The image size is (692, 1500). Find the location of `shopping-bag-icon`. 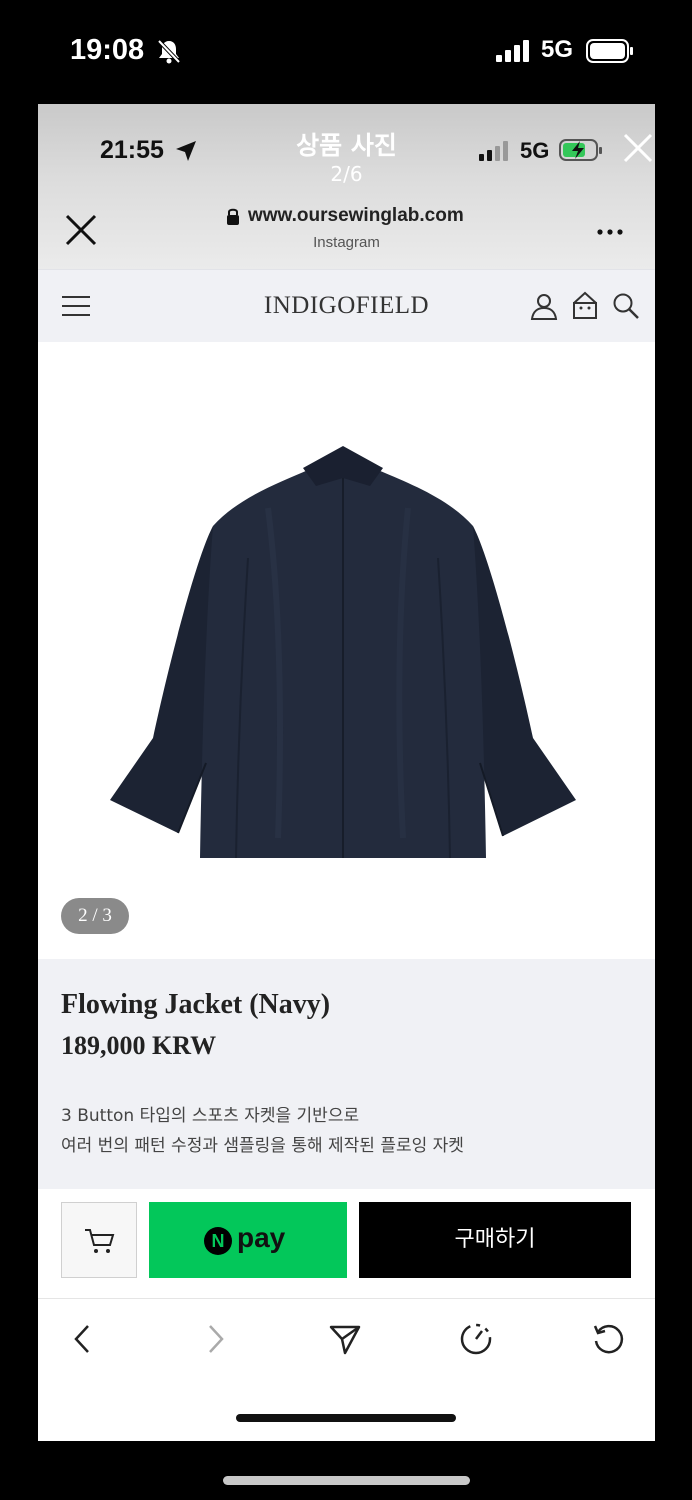

shopping-bag-icon is located at coordinates (585, 305).